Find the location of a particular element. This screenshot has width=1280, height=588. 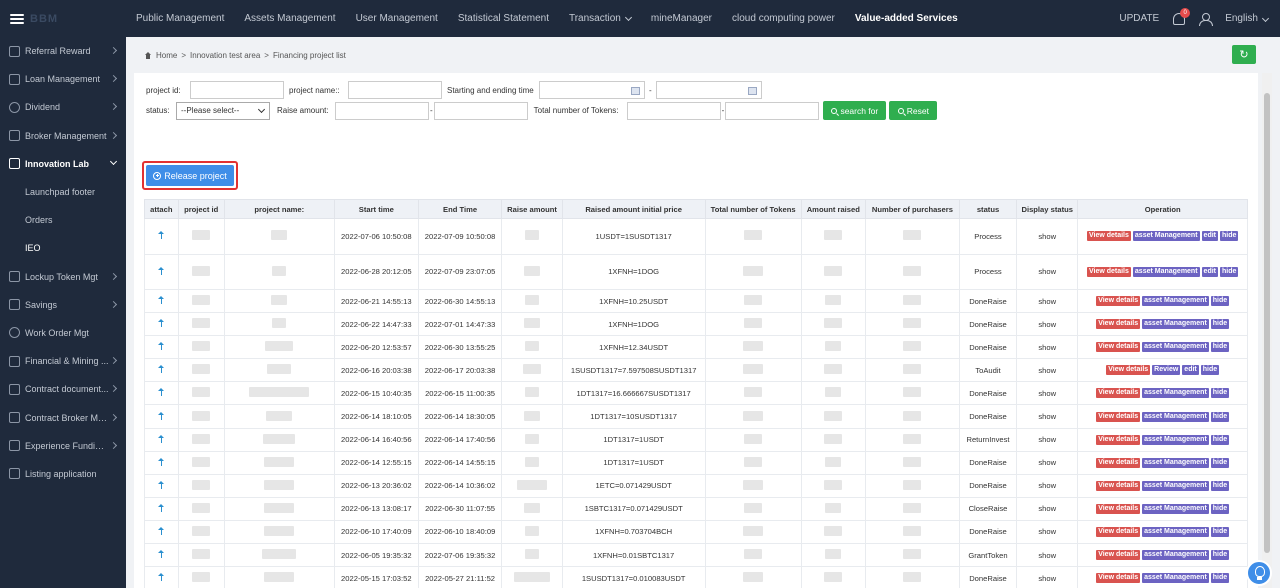

refresh-button: ↻ is located at coordinates (1244, 54).